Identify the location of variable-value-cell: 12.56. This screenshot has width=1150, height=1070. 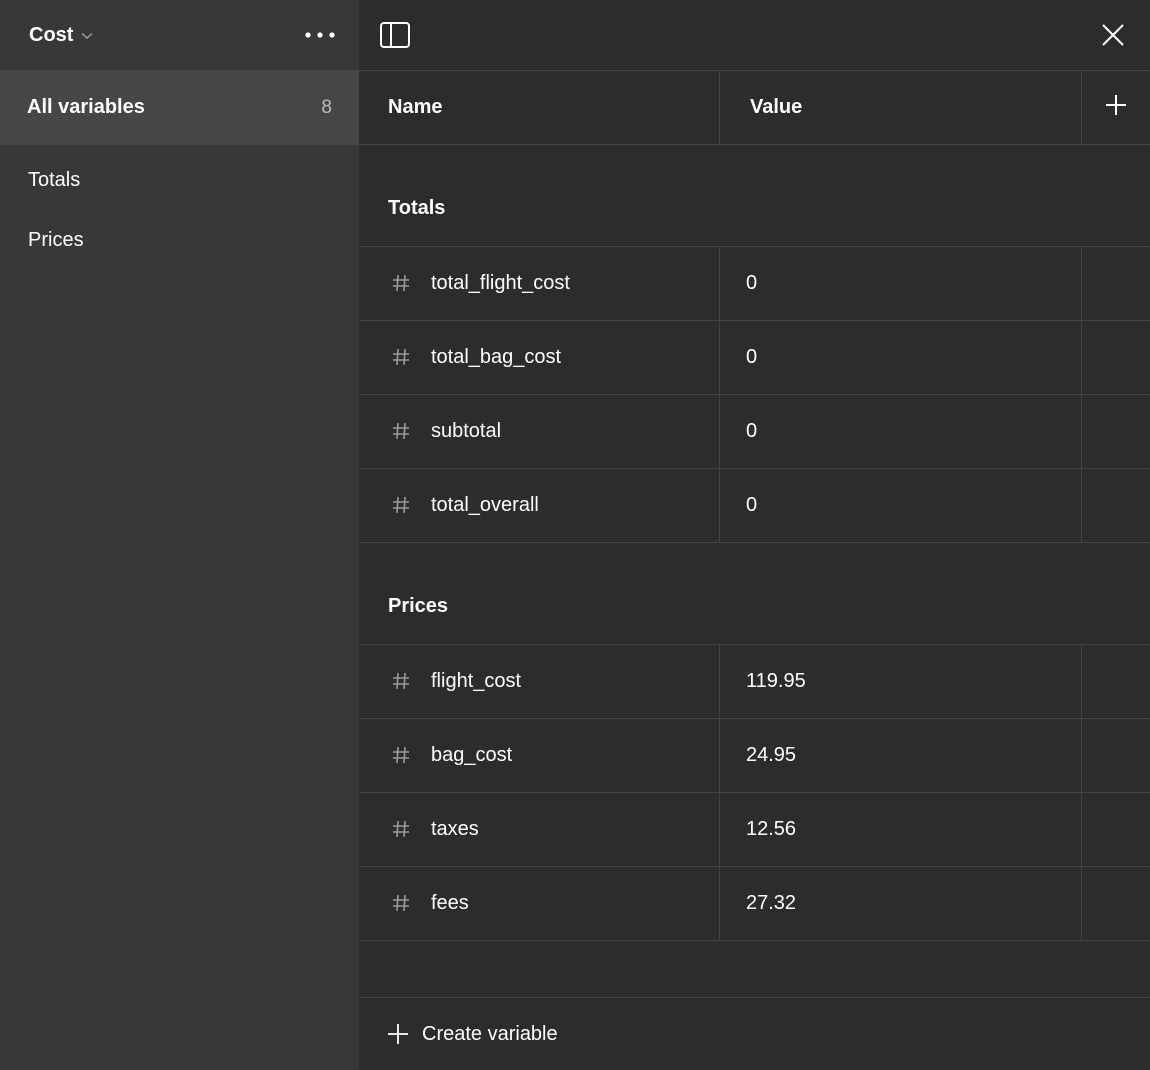
(901, 829).